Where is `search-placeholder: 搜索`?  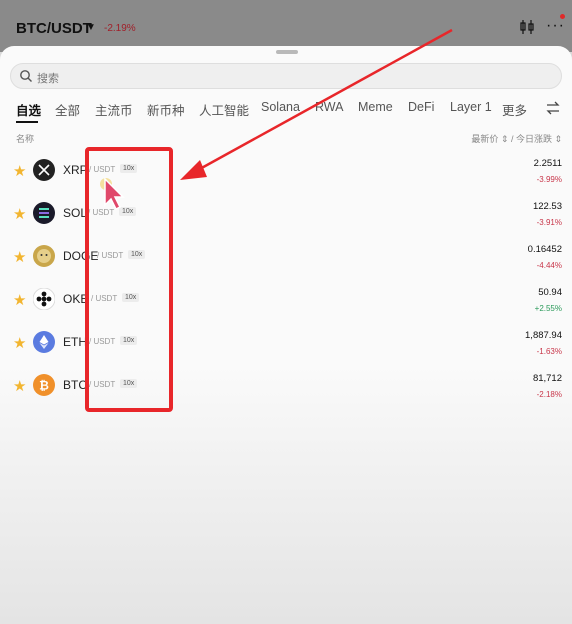 search-placeholder: 搜索 is located at coordinates (48, 79).